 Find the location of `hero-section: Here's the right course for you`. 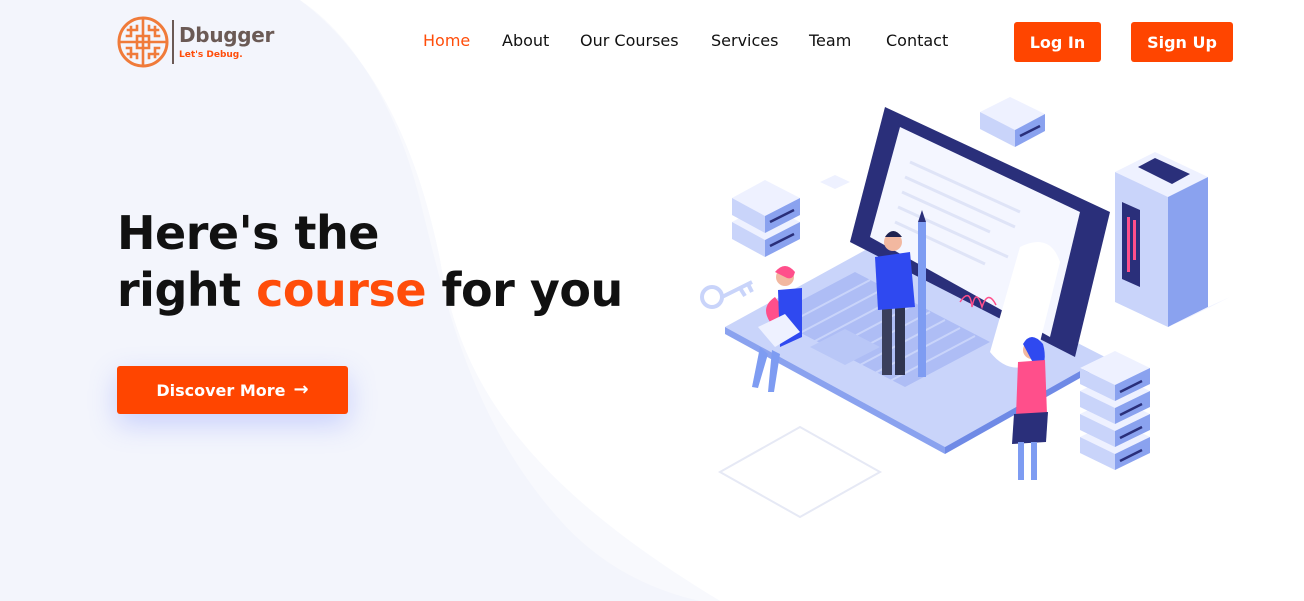

hero-section: Here's the right course for you is located at coordinates (370, 262).